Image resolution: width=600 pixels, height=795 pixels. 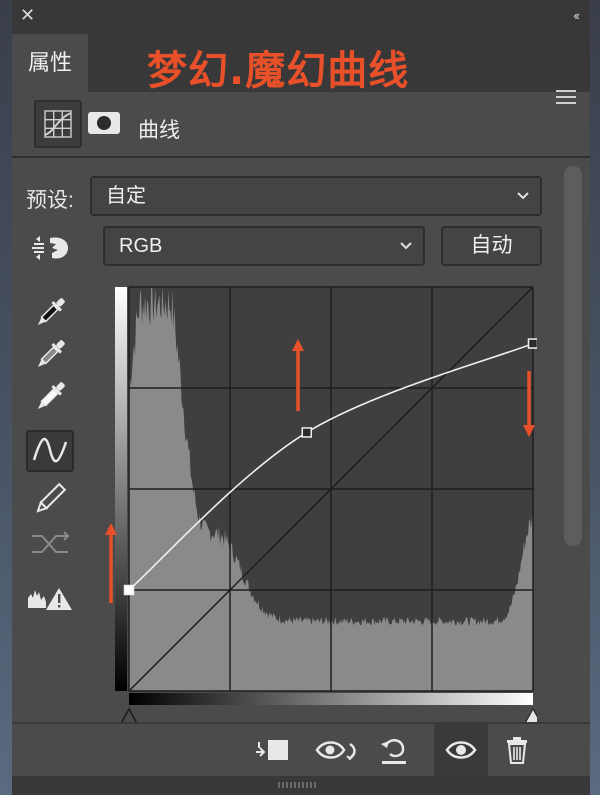 I want to click on eyedropper-white-icon, so click(x=50, y=397).